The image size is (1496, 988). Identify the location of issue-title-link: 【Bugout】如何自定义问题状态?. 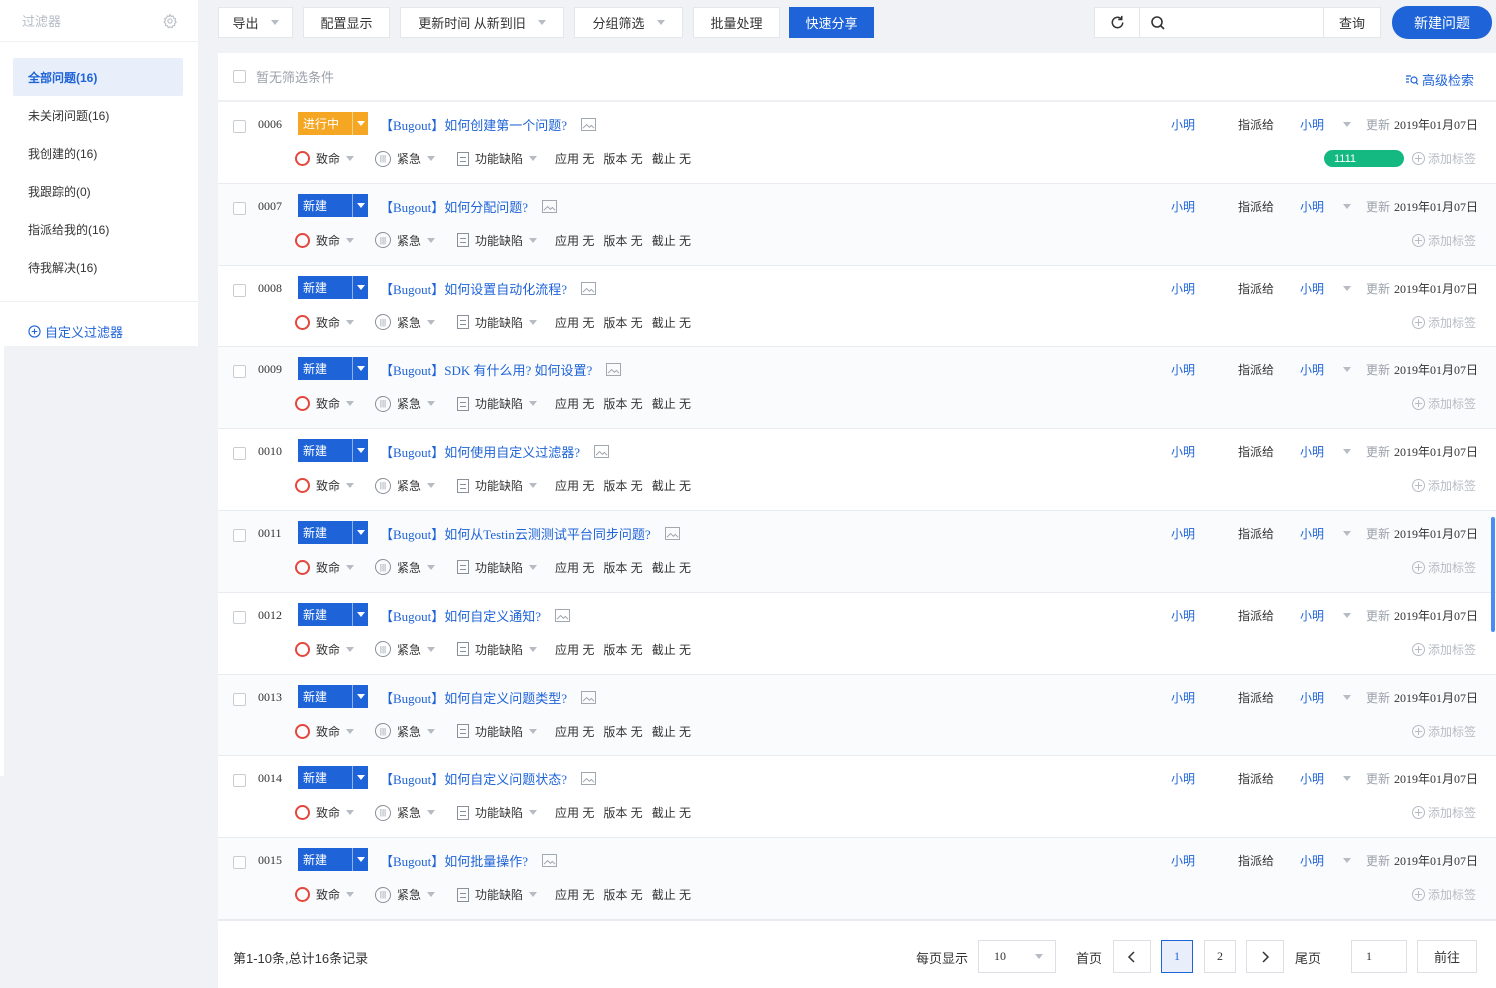
(488, 778).